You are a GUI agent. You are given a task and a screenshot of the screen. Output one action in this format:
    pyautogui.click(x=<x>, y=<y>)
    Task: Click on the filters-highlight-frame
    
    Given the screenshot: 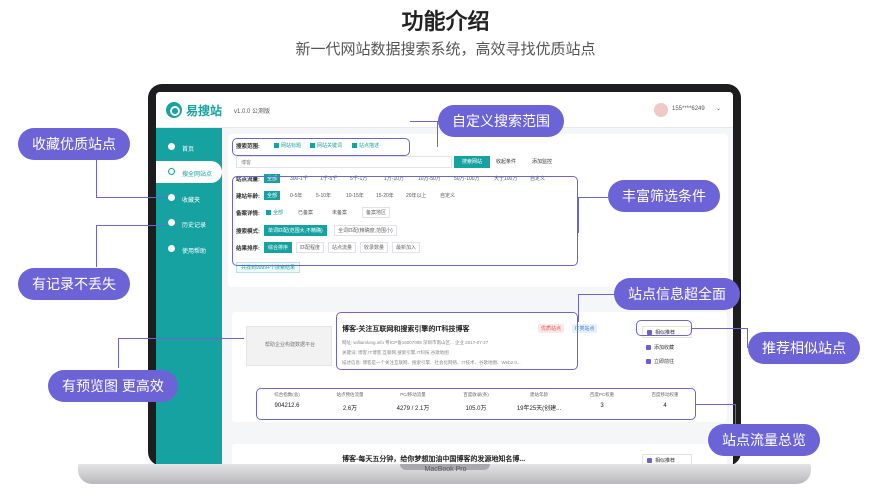 What is the action you would take?
    pyautogui.click(x=405, y=221)
    